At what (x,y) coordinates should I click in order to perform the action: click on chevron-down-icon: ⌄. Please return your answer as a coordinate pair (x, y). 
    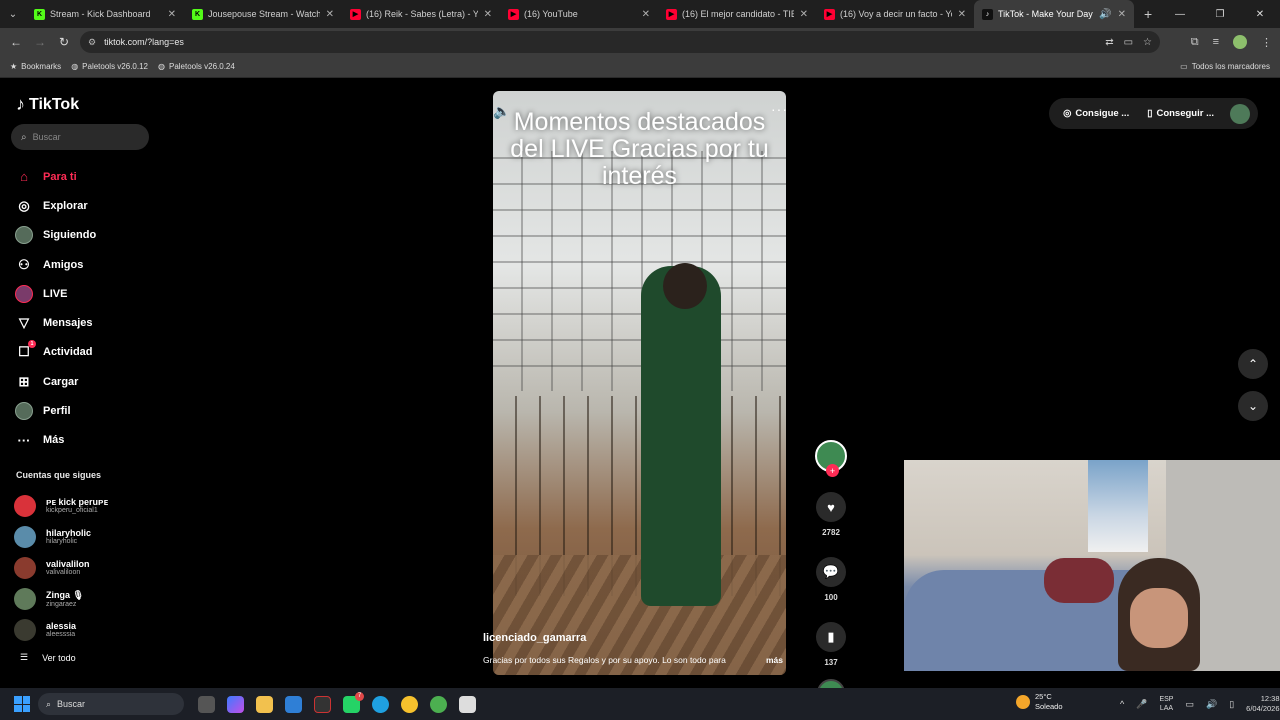
    Looking at the image, I should click on (1253, 406).